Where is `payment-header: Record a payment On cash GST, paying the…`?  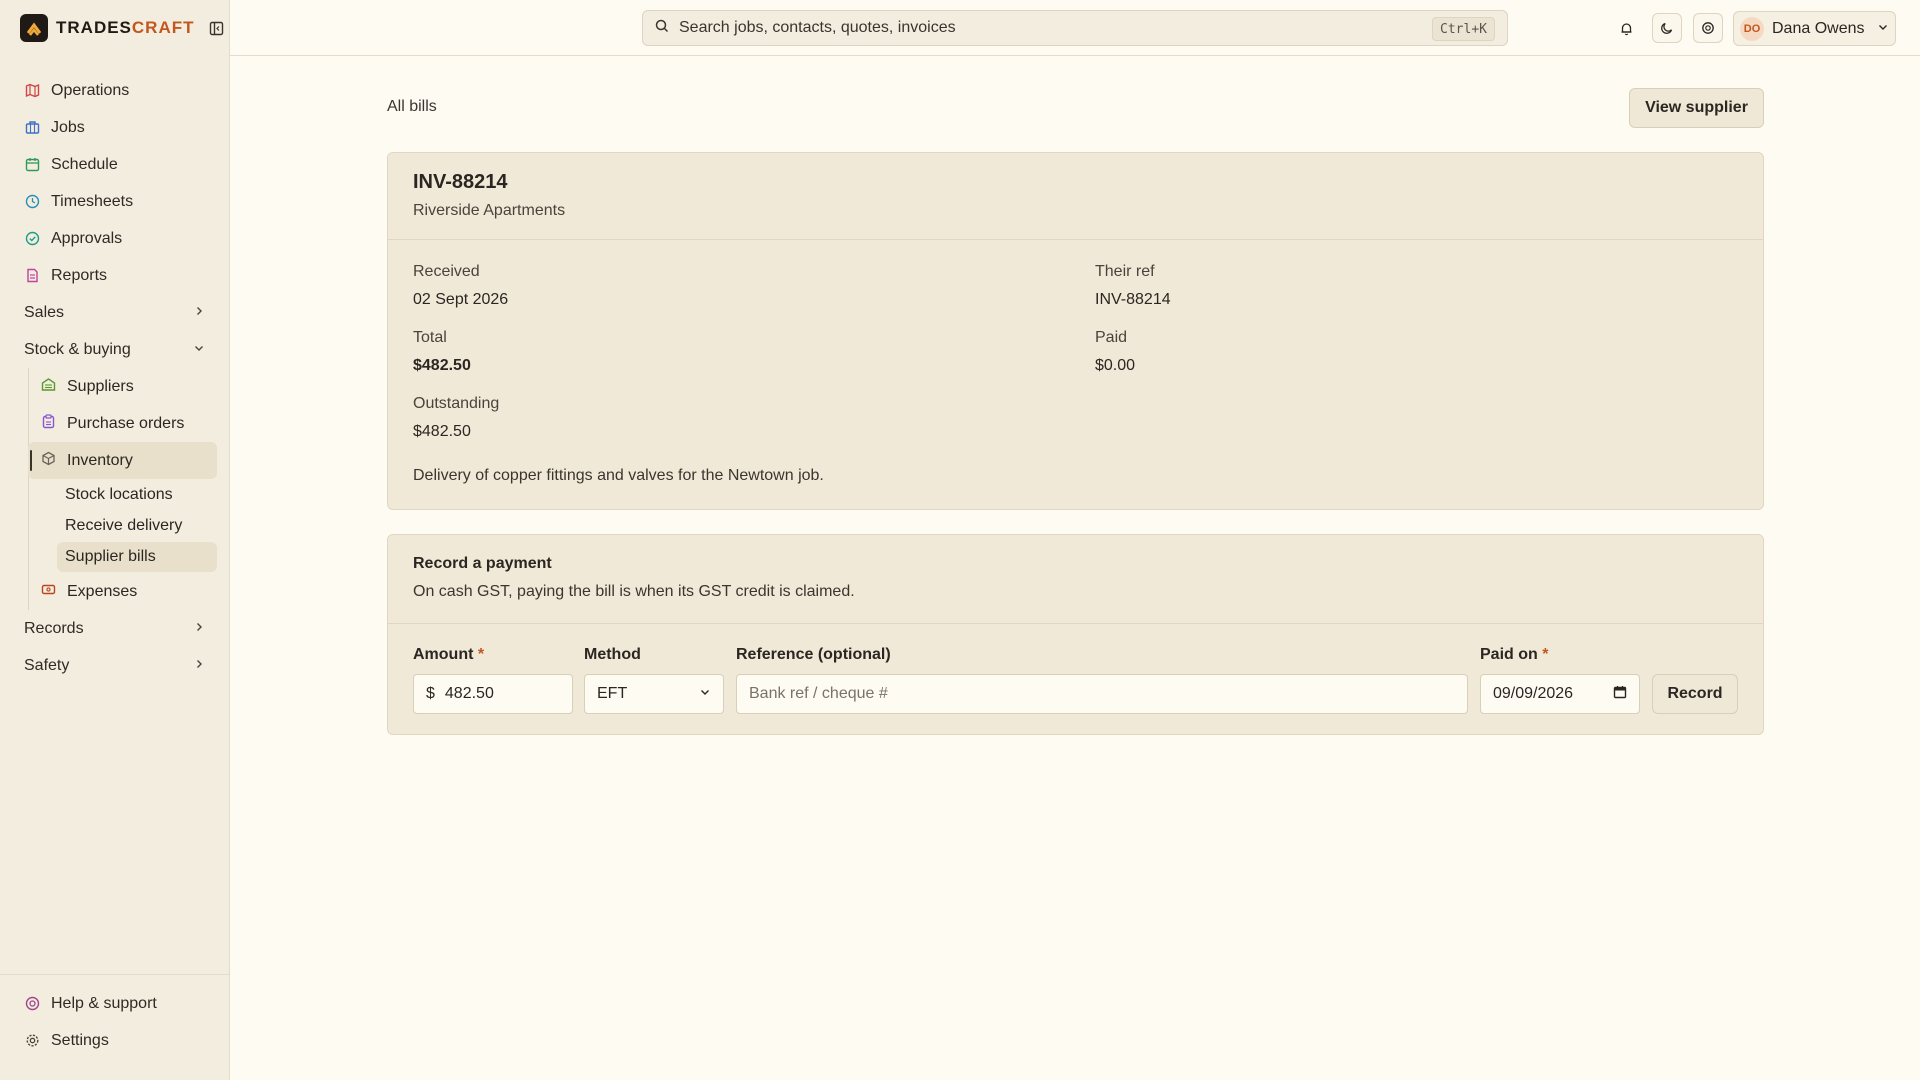 payment-header: Record a payment On cash GST, paying the… is located at coordinates (1075, 579).